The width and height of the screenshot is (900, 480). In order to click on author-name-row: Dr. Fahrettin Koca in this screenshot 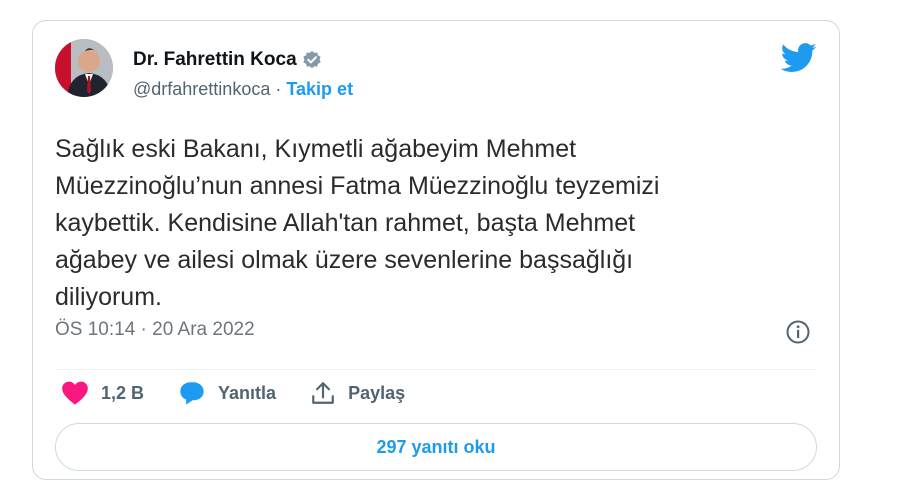, I will do `click(227, 60)`.